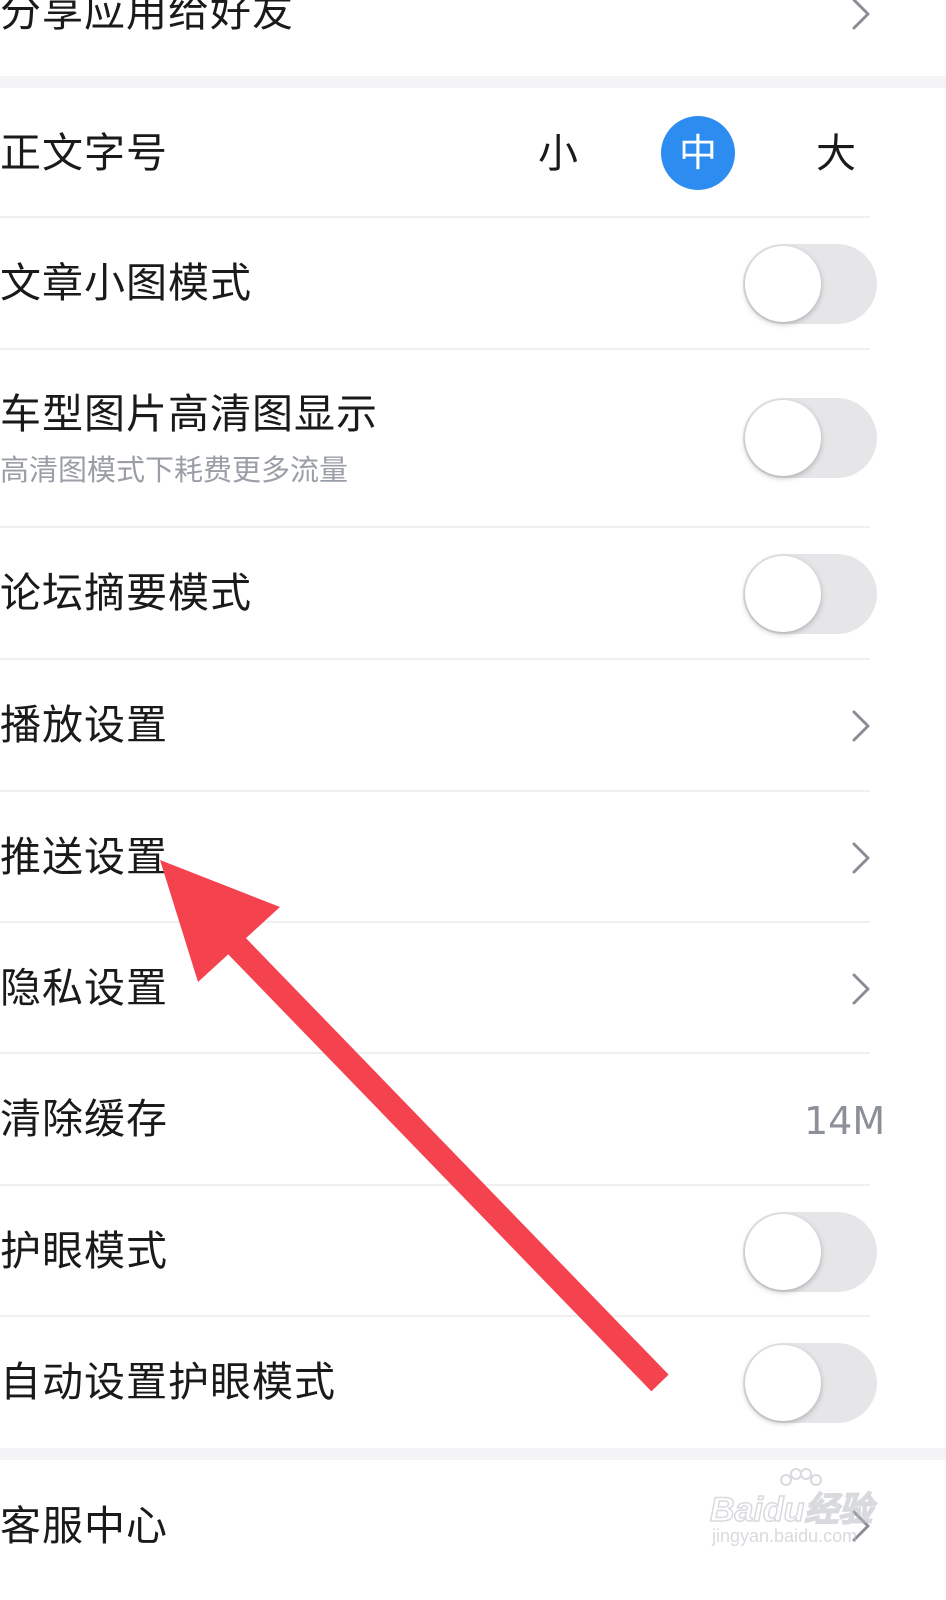  Describe the element at coordinates (126, 283) in the screenshot. I see `article-small-image-label: 文章小图模式` at that location.